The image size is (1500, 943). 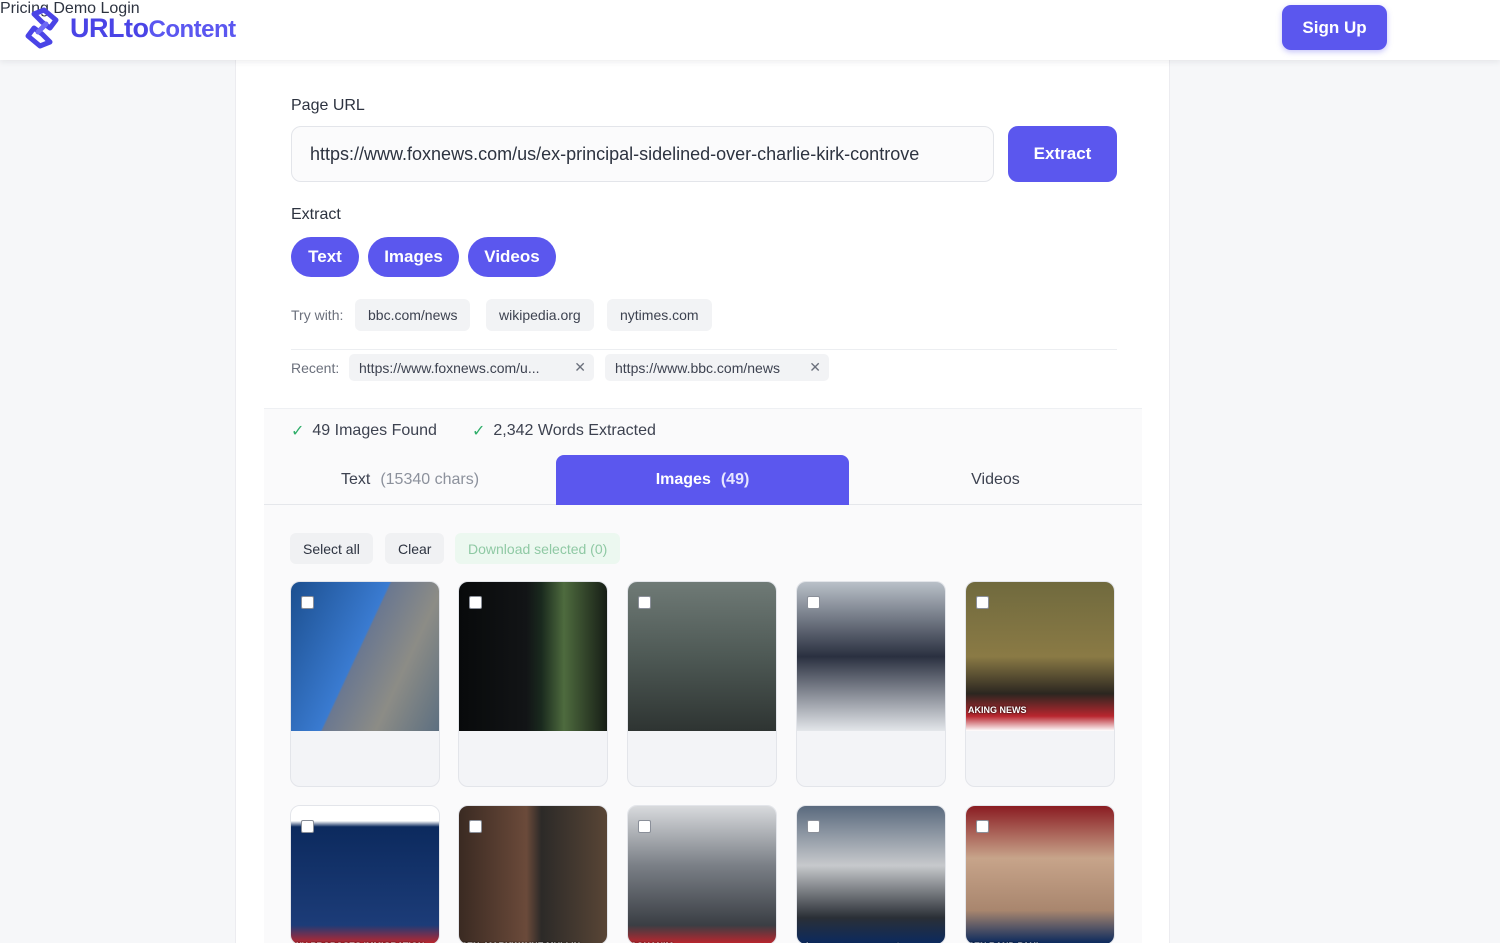 I want to click on tab-text: Text (15340 chars), so click(x=410, y=480).